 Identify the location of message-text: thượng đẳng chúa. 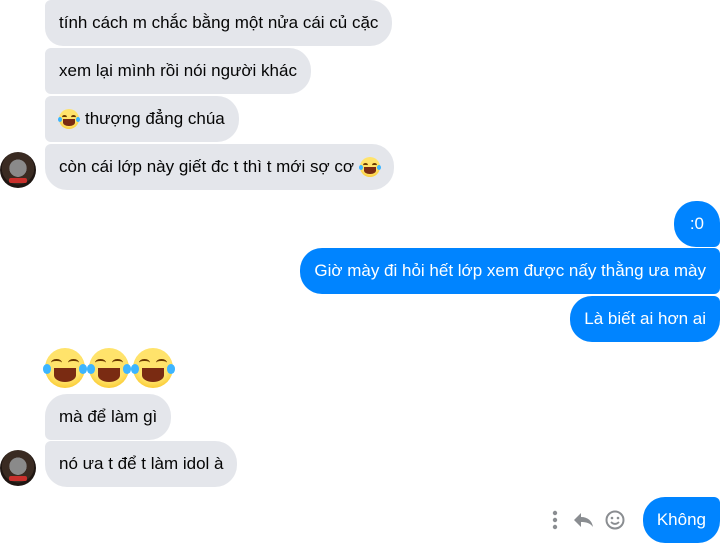
(155, 118).